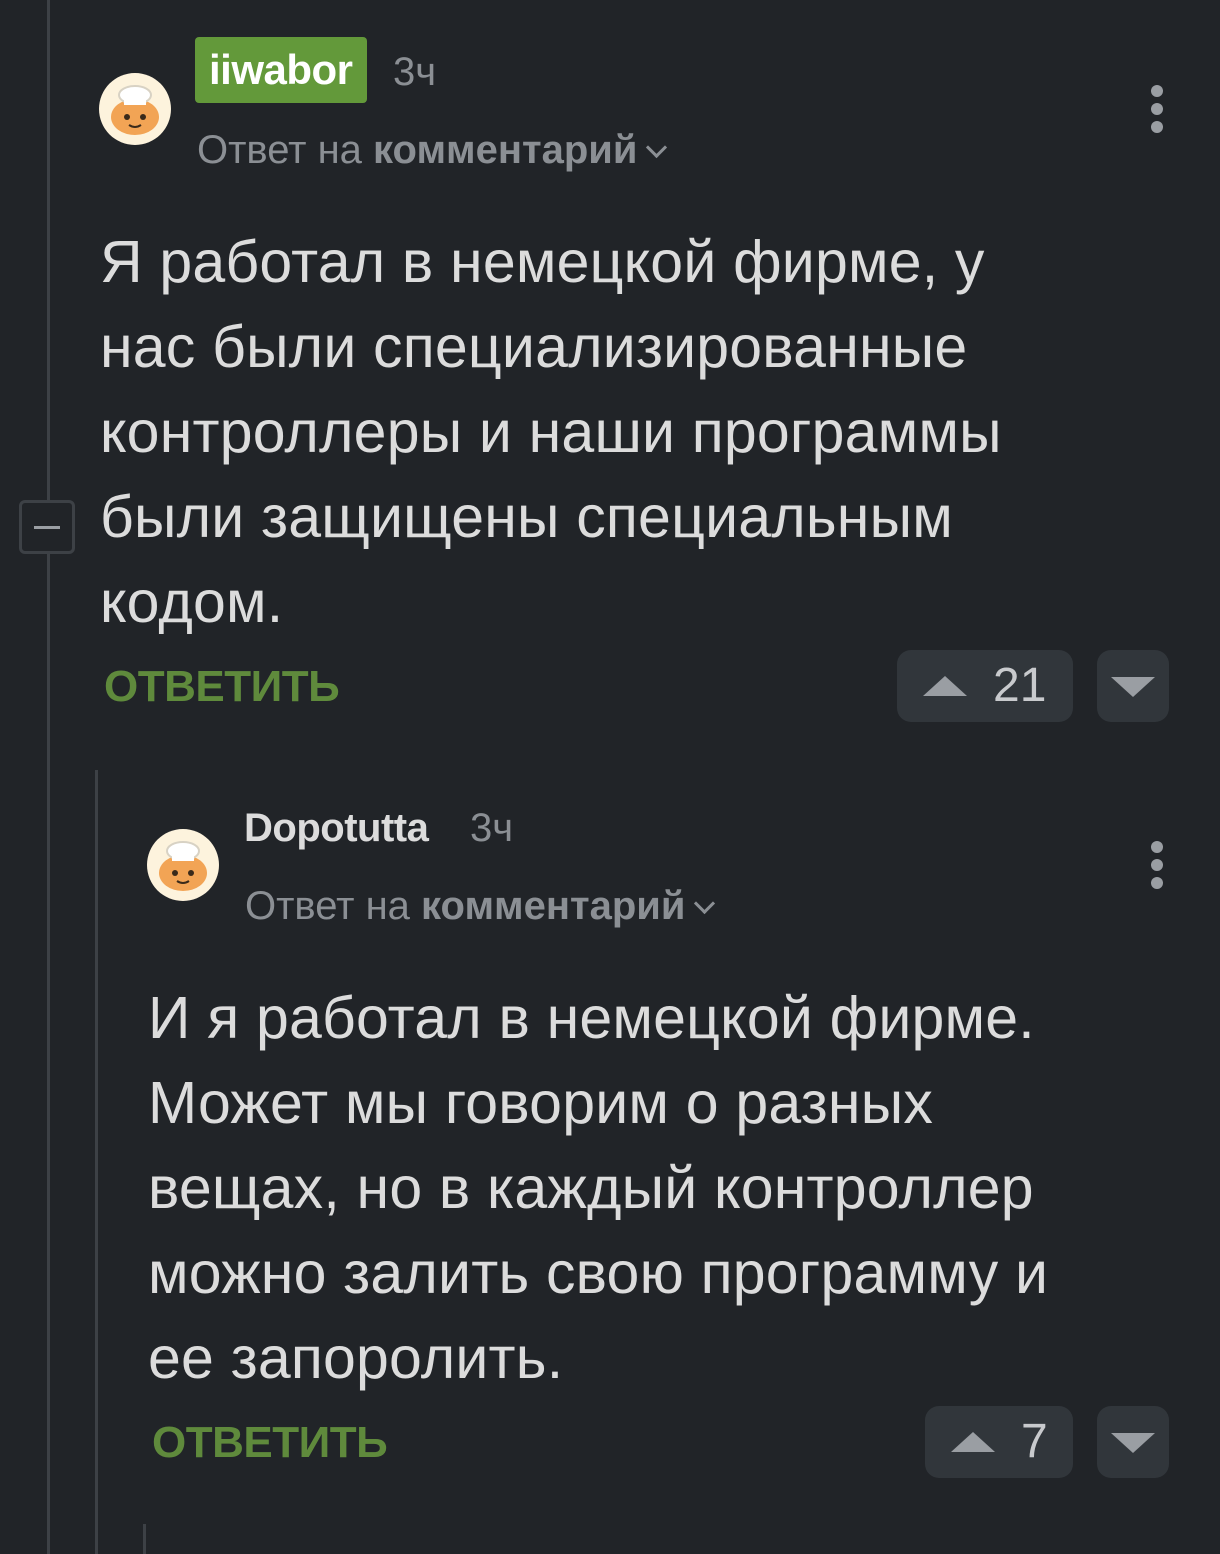  What do you see at coordinates (591, 1018) in the screenshot?
I see `comment-text-line: И я работал в немецкой фирме.` at bounding box center [591, 1018].